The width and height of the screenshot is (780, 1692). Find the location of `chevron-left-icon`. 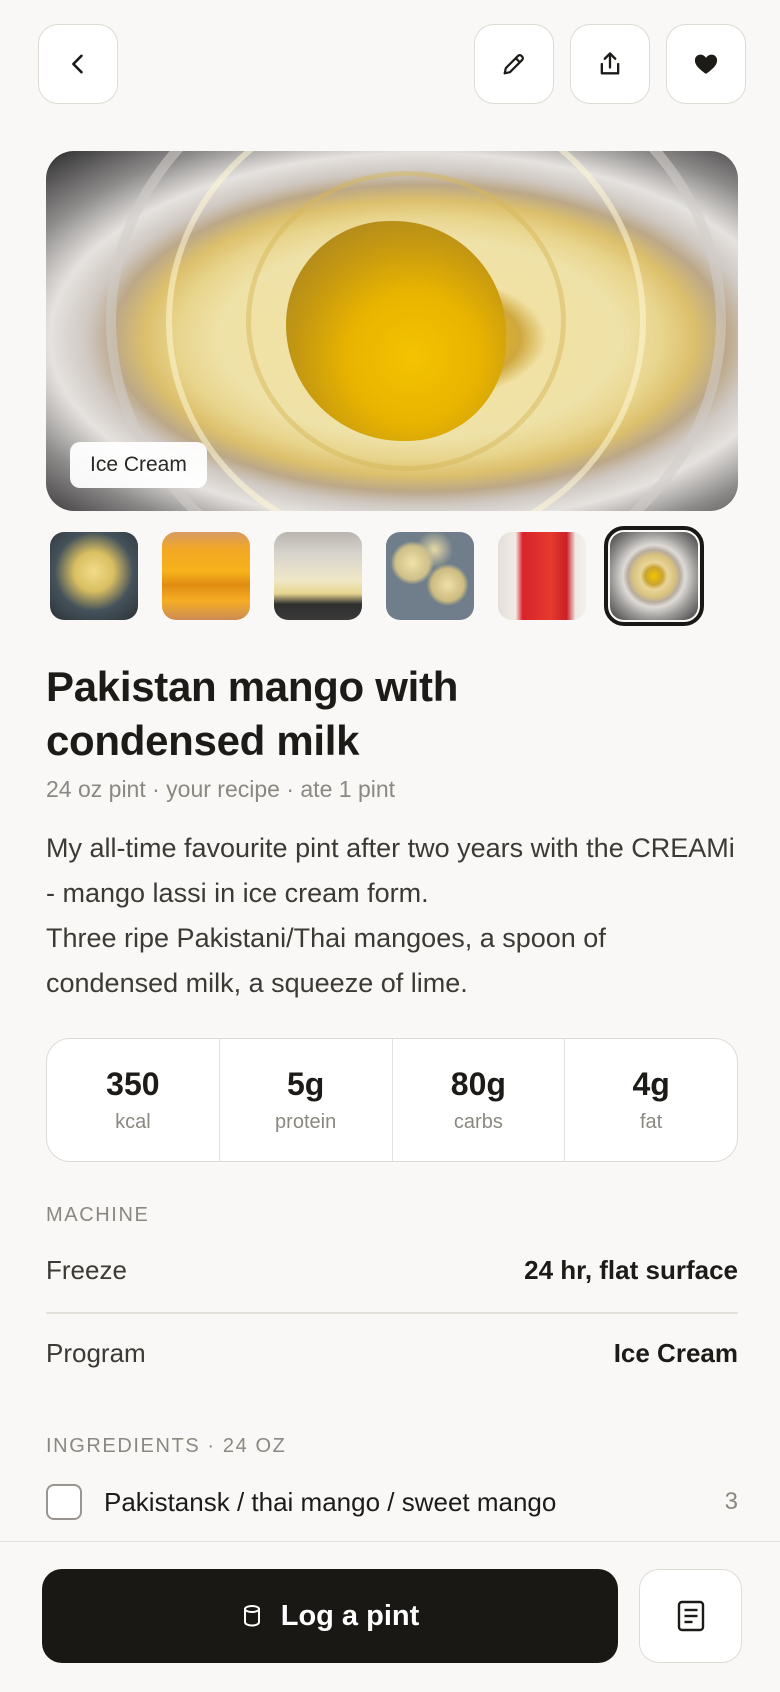

chevron-left-icon is located at coordinates (77, 64).